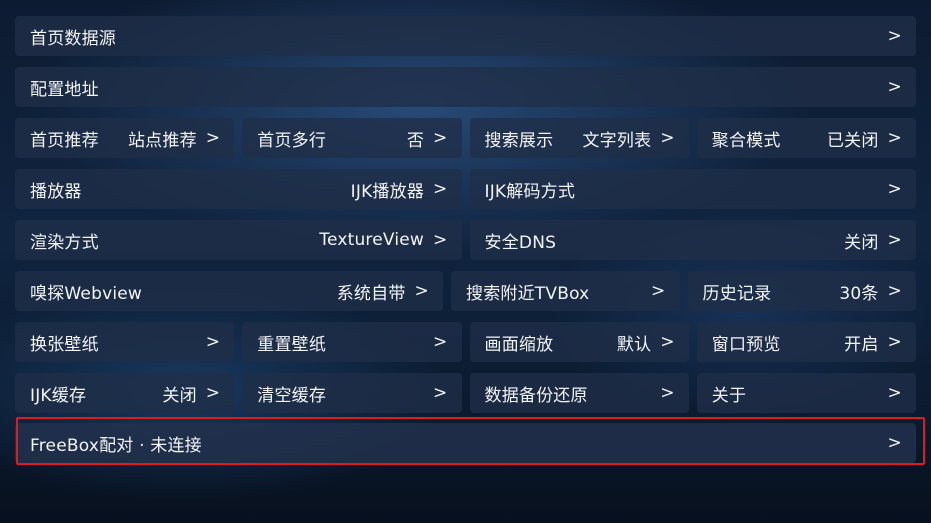 The width and height of the screenshot is (931, 523). I want to click on setting-label: 渲染方式, so click(64, 242).